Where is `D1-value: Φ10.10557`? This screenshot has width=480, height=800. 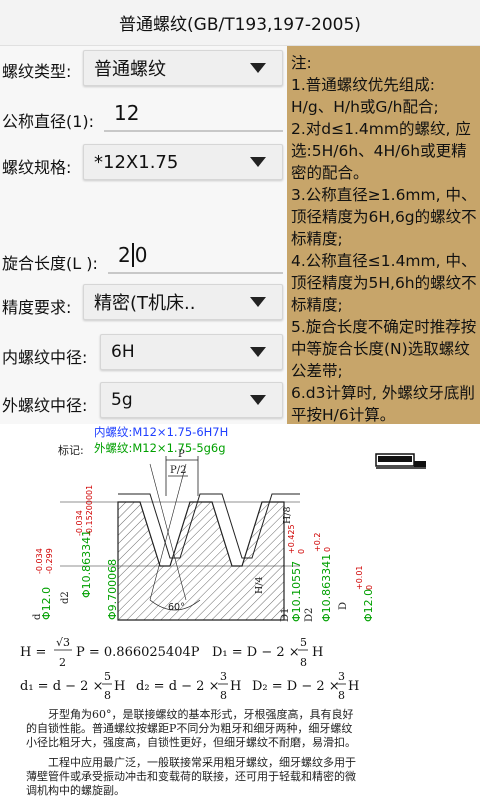 D1-value: Φ10.10557 is located at coordinates (296, 591).